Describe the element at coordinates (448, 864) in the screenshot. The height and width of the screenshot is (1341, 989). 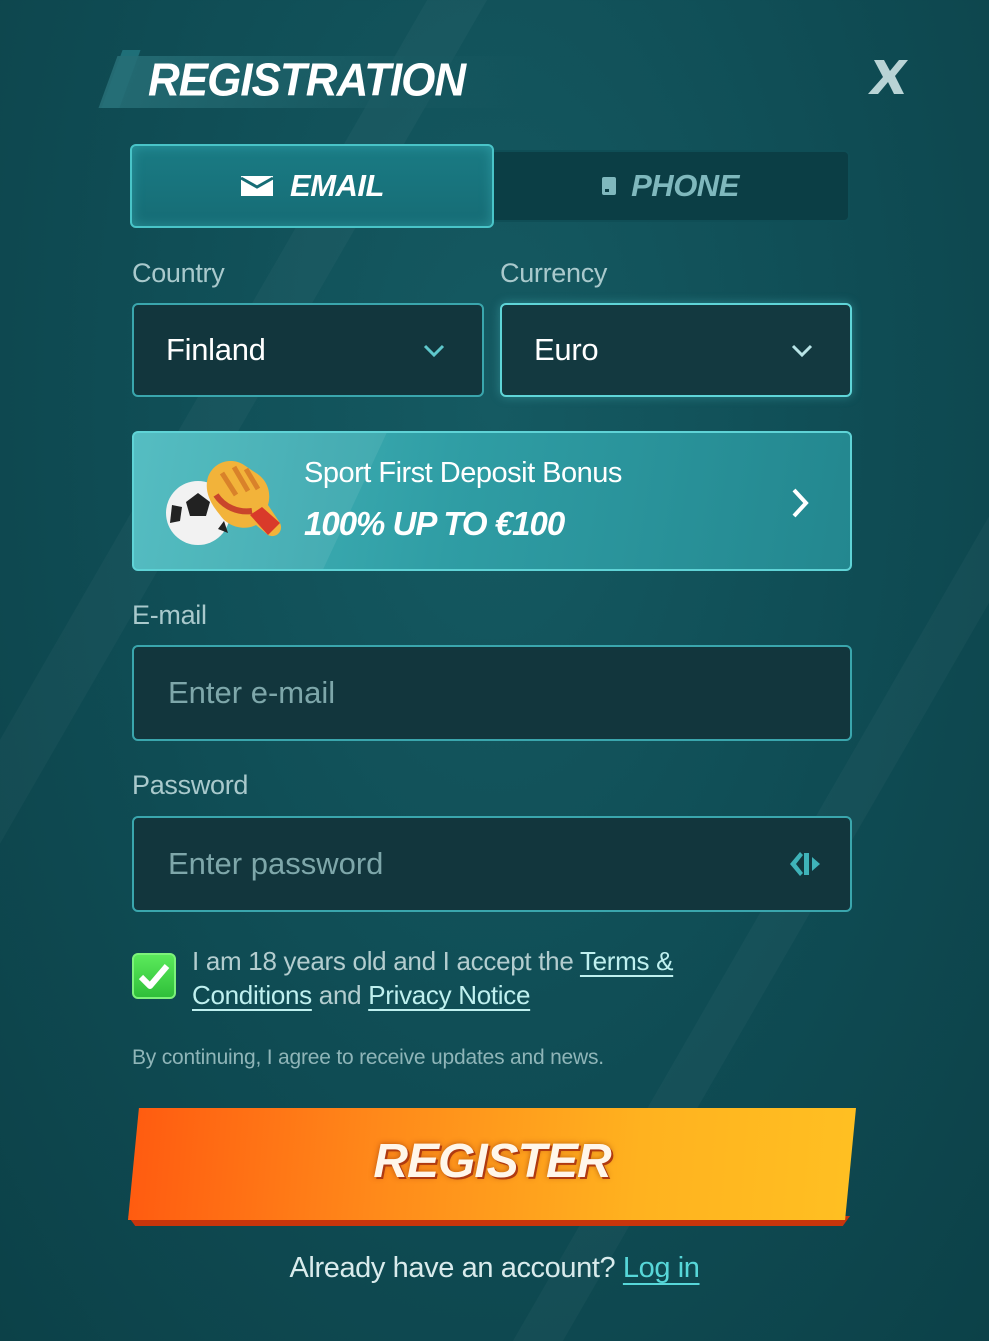
I see `password-input` at that location.